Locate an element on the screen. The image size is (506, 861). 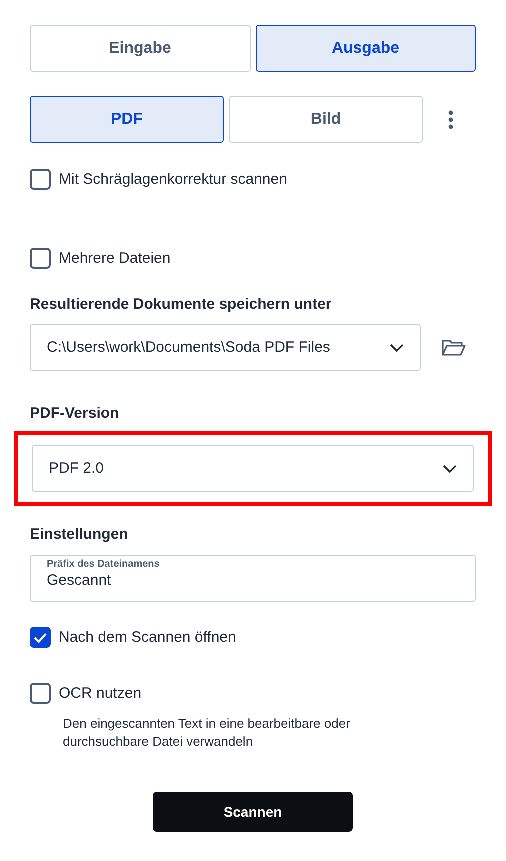
section-label: Einstellungen is located at coordinates (80, 534).